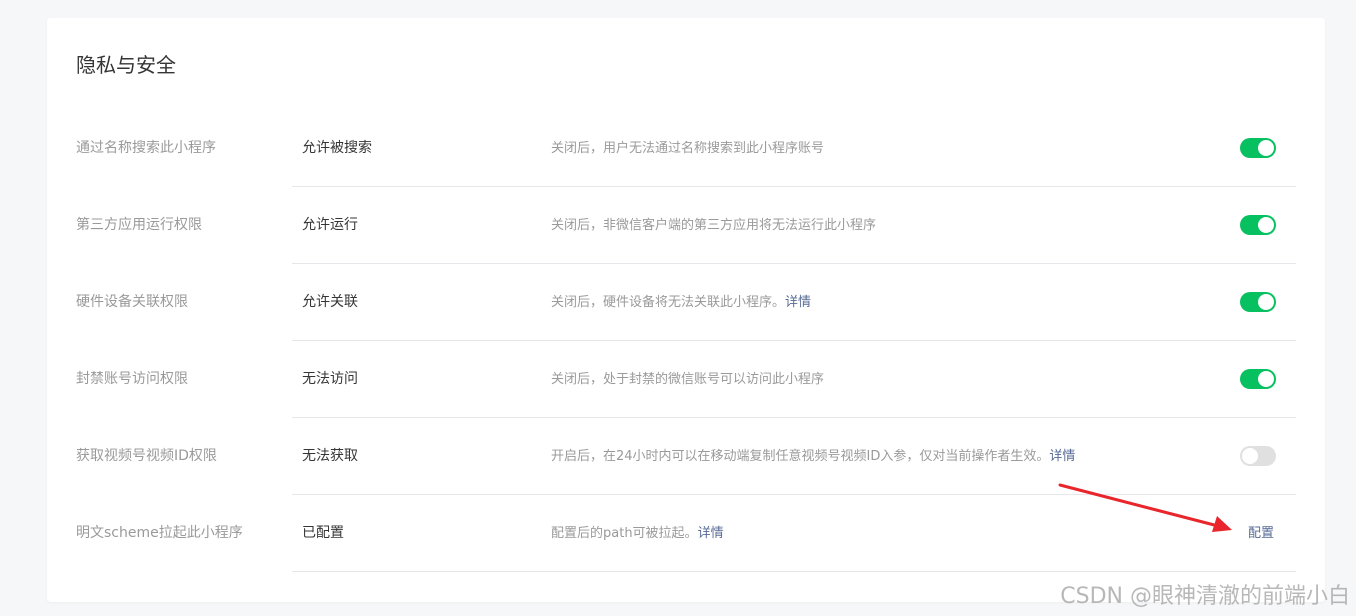 The height and width of the screenshot is (616, 1356). I want to click on setting-description: 关闭后，处于封禁的微信账号可以访问此小程序, so click(688, 379).